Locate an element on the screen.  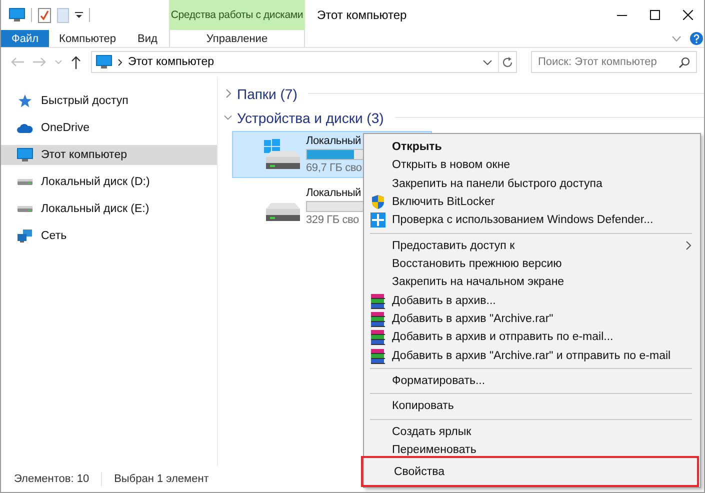
ribbon-tab: Компьютер is located at coordinates (87, 38).